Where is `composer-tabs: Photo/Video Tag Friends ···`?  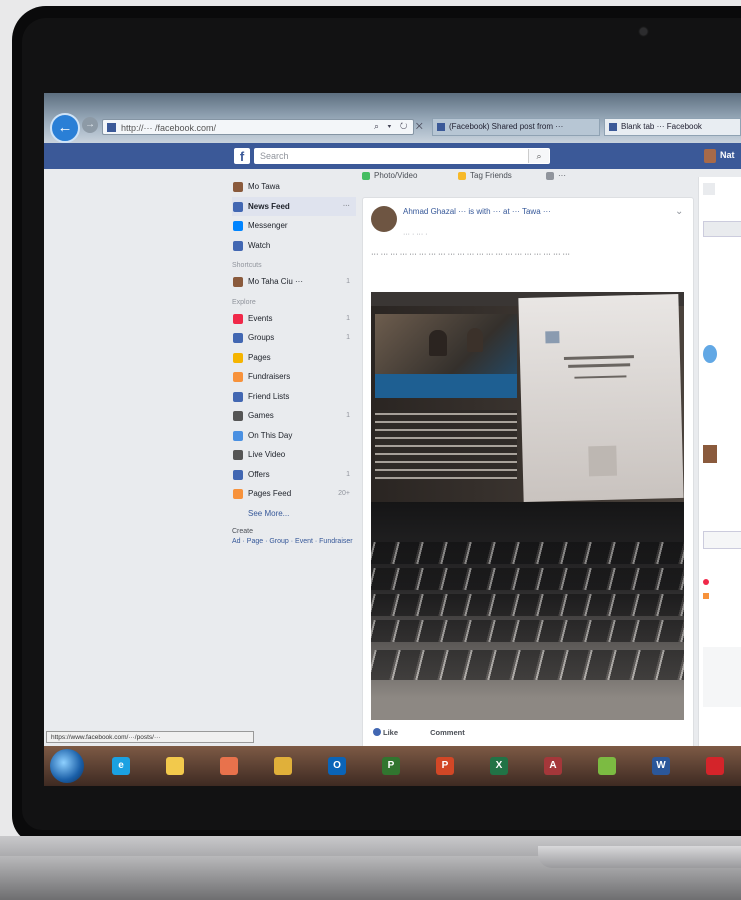 composer-tabs: Photo/Video Tag Friends ··· is located at coordinates (527, 177).